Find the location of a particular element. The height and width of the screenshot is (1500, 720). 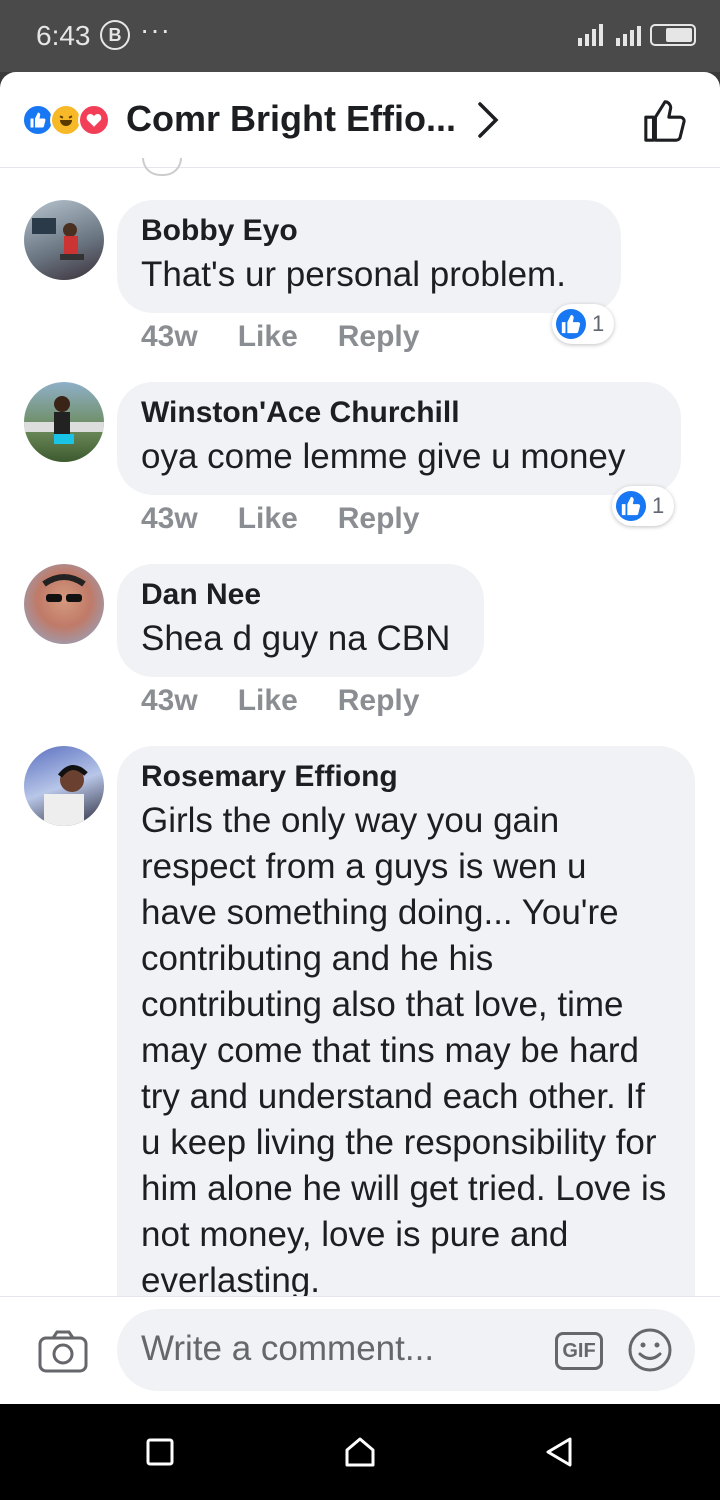

comment-author: Winston'Ace Churchill is located at coordinates (399, 413).